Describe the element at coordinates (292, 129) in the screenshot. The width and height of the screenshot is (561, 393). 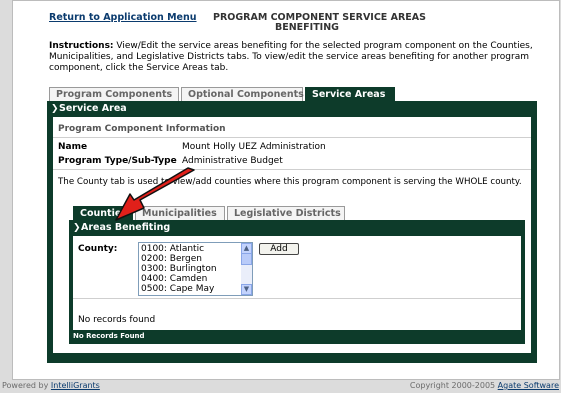
I see `component-info-heading: Program Component Information` at that location.